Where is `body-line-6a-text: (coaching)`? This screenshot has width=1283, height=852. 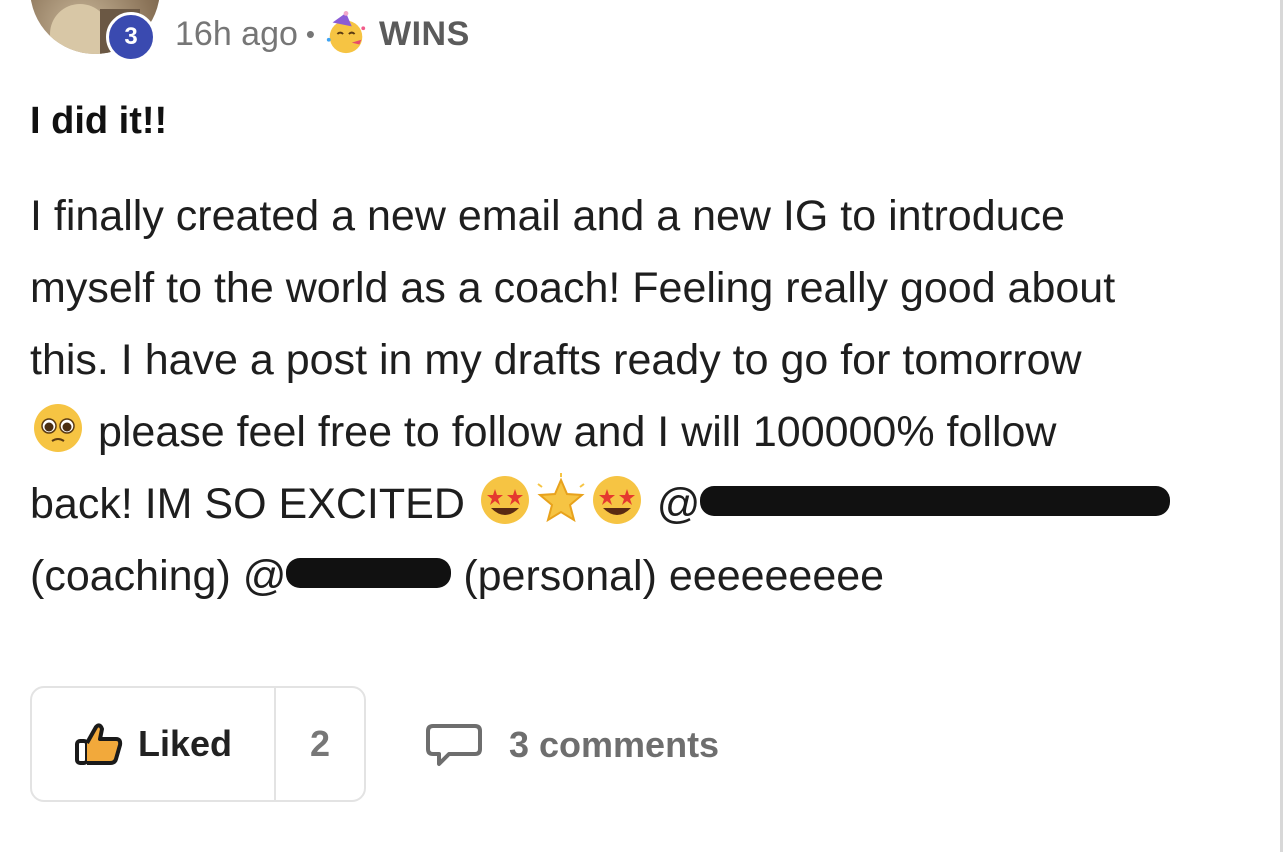
body-line-6a-text: (coaching) is located at coordinates (130, 576).